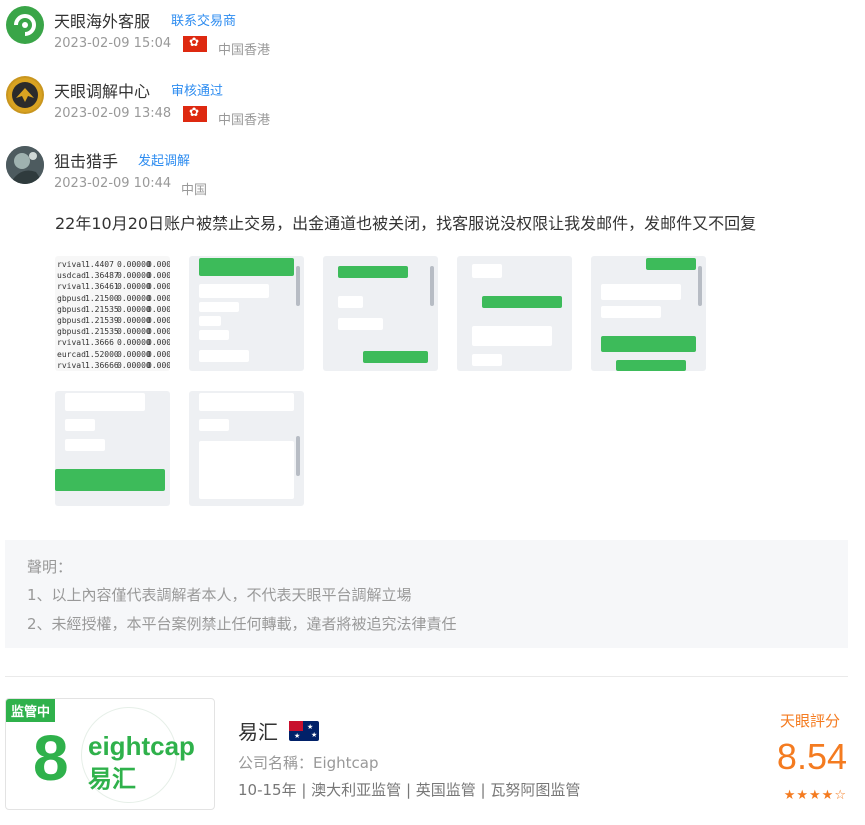 Image resolution: width=865 pixels, height=825 pixels. Describe the element at coordinates (113, 43) in the screenshot. I see `timestamp: 2023-02-09 15:04` at that location.